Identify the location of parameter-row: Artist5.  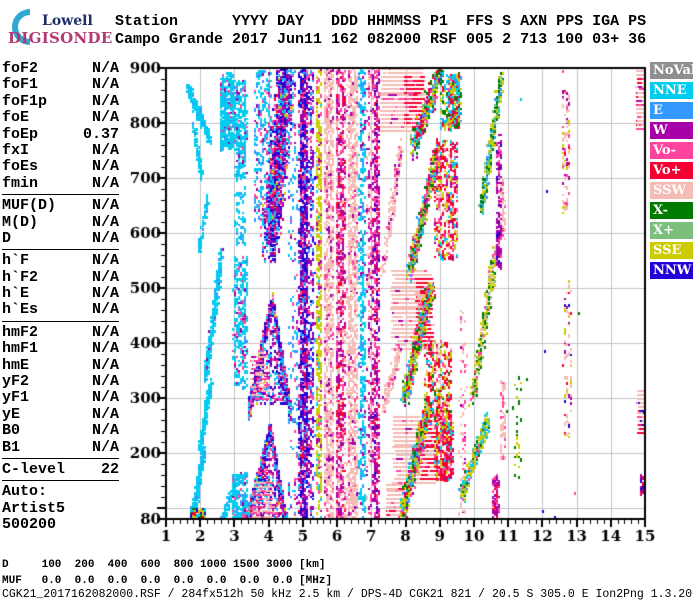
(60, 508).